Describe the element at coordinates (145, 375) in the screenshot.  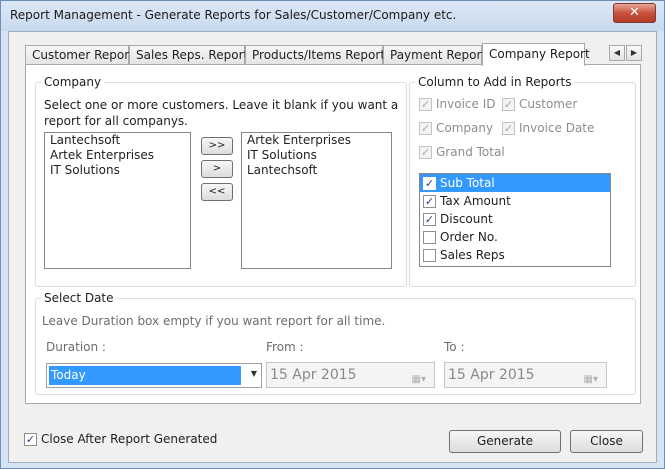
I see `duration-selected-value: Today` at that location.